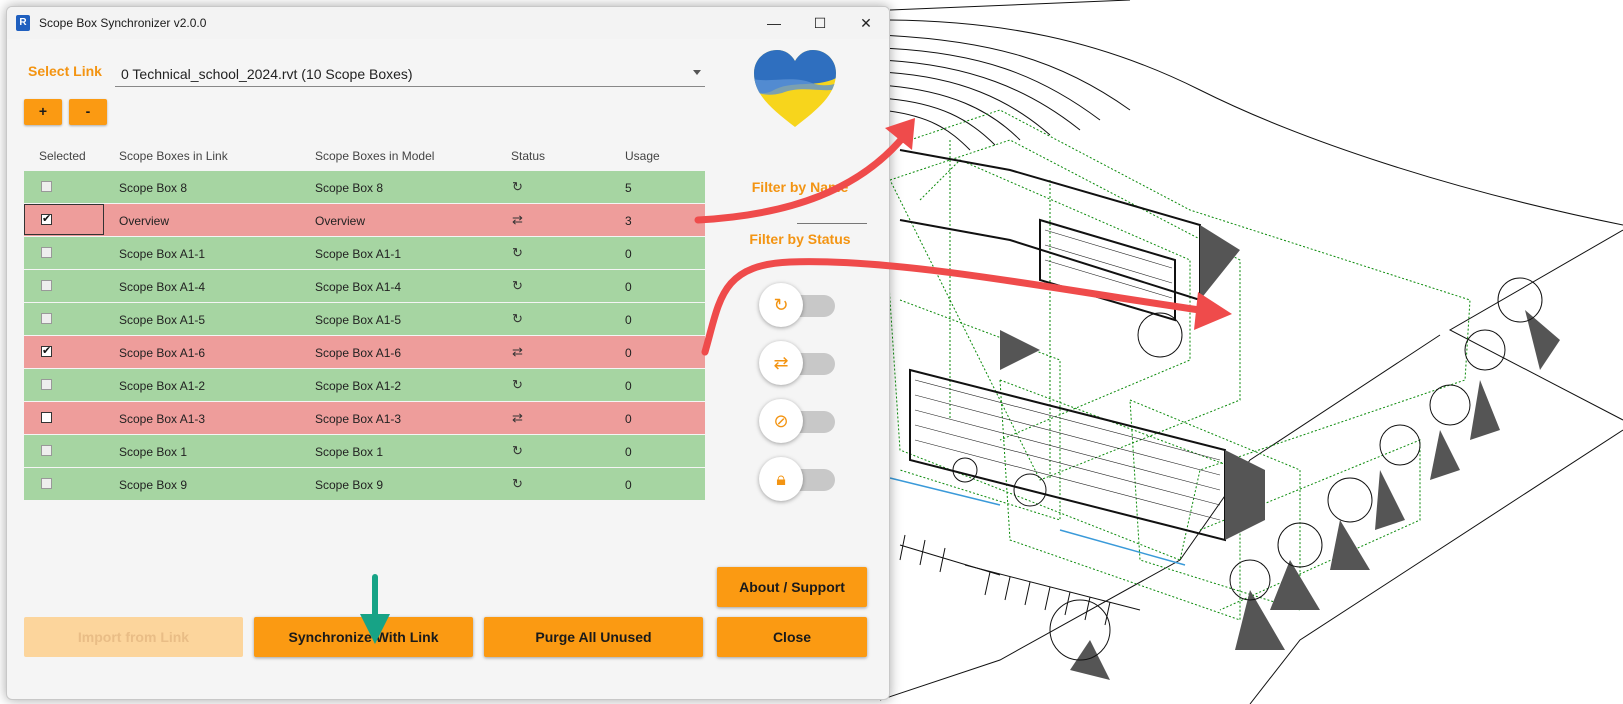 The width and height of the screenshot is (1623, 704). Describe the element at coordinates (349, 452) in the screenshot. I see `model-scope-box-name: Scope Box 1` at that location.